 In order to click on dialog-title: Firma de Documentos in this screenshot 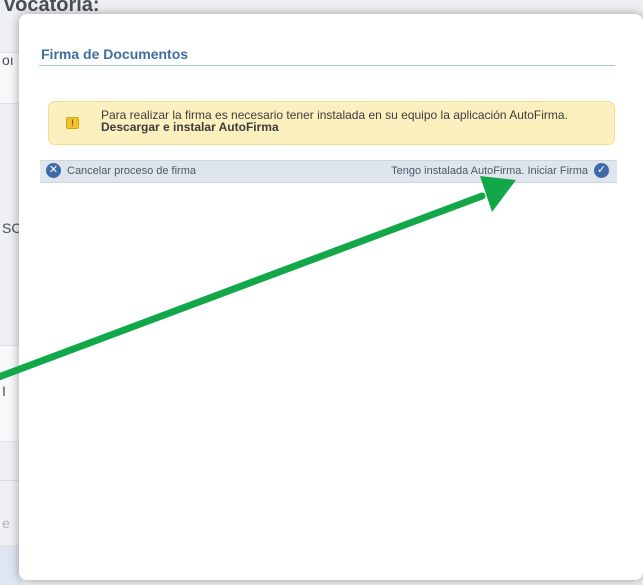, I will do `click(115, 54)`.